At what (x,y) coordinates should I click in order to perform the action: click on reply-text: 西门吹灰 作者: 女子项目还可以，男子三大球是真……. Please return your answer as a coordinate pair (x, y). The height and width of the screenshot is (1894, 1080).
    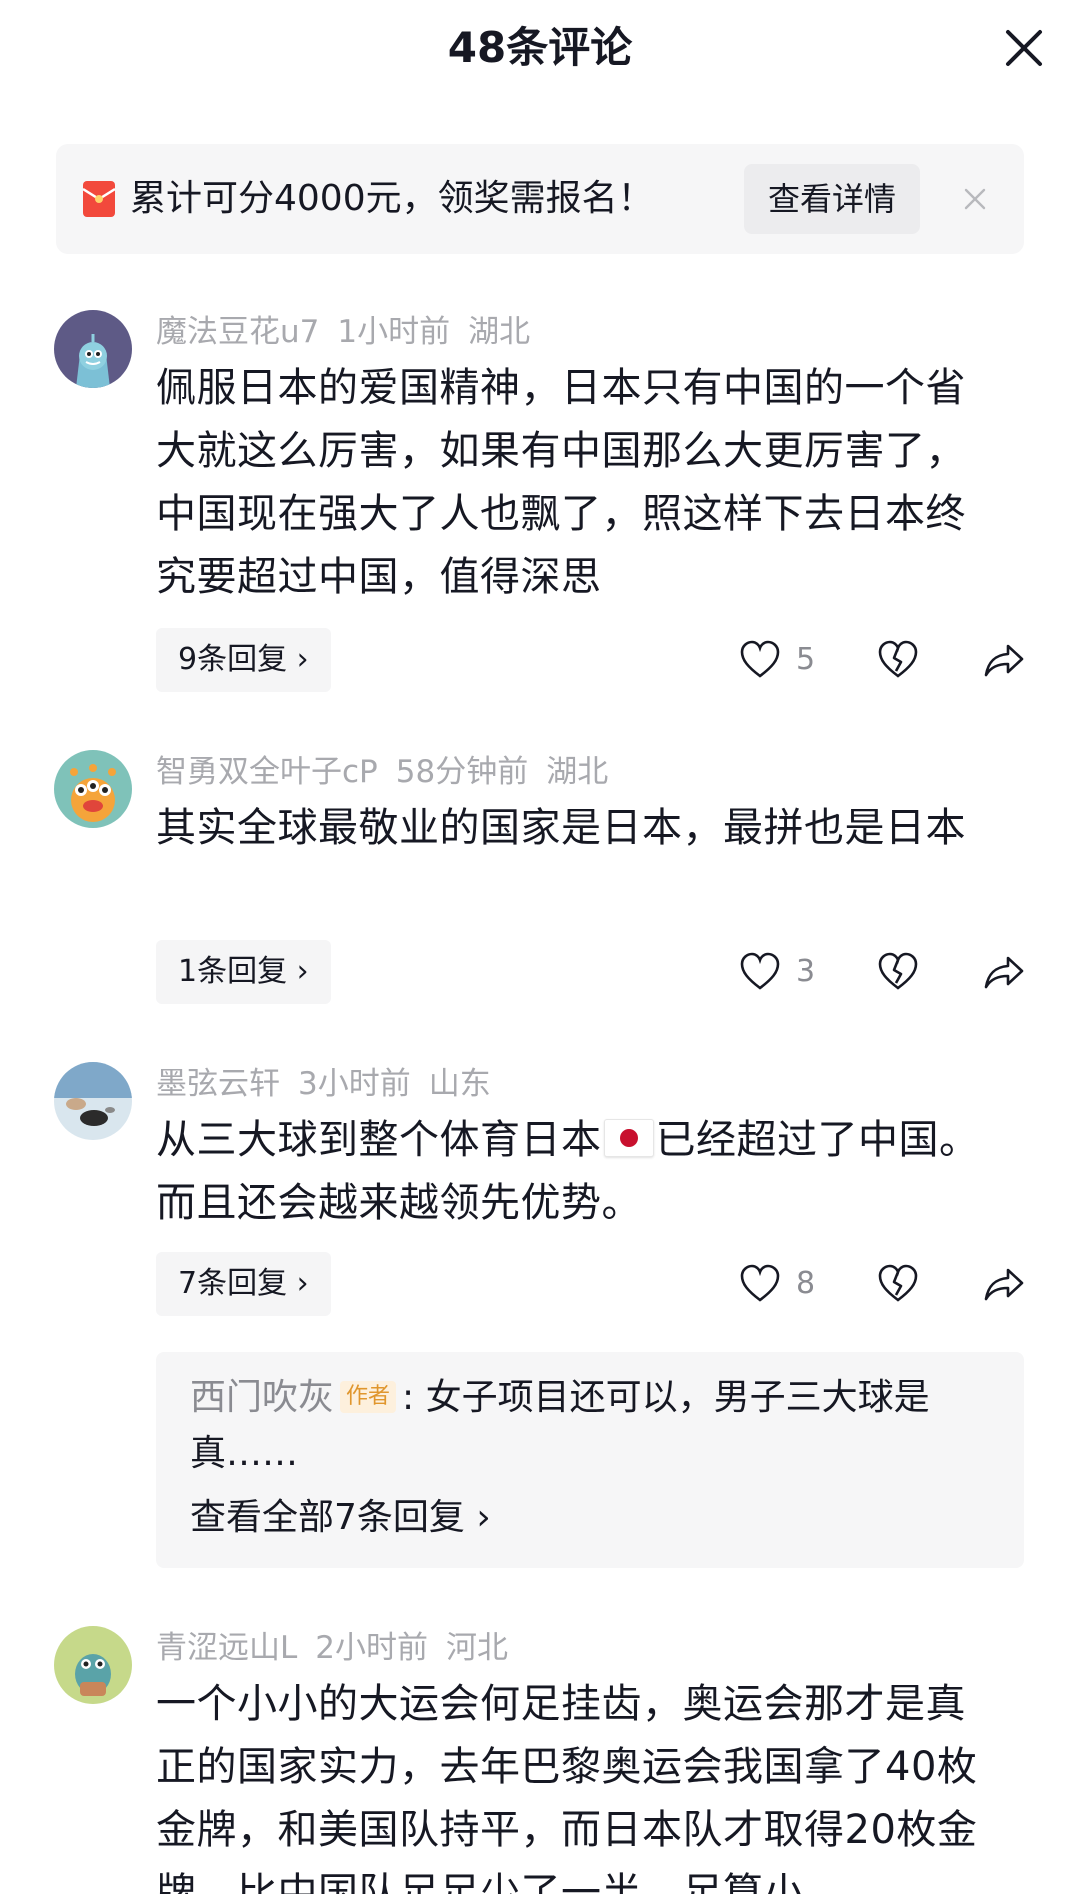
    Looking at the image, I should click on (595, 1426).